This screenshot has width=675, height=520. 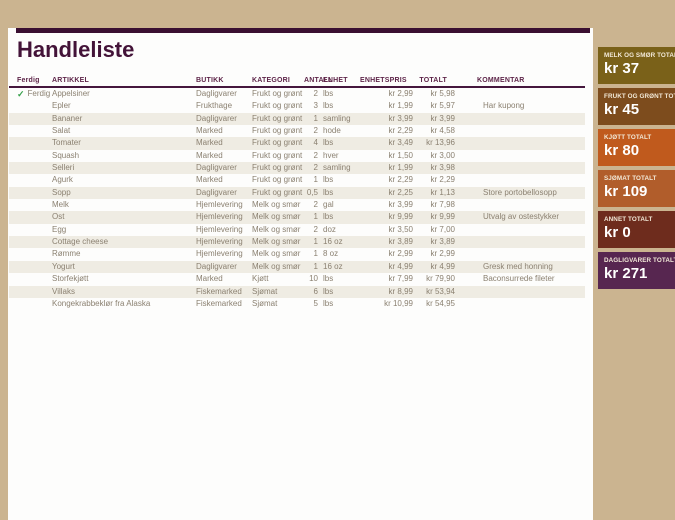 I want to click on totalt-cell: kr 13,96, so click(x=434, y=143).